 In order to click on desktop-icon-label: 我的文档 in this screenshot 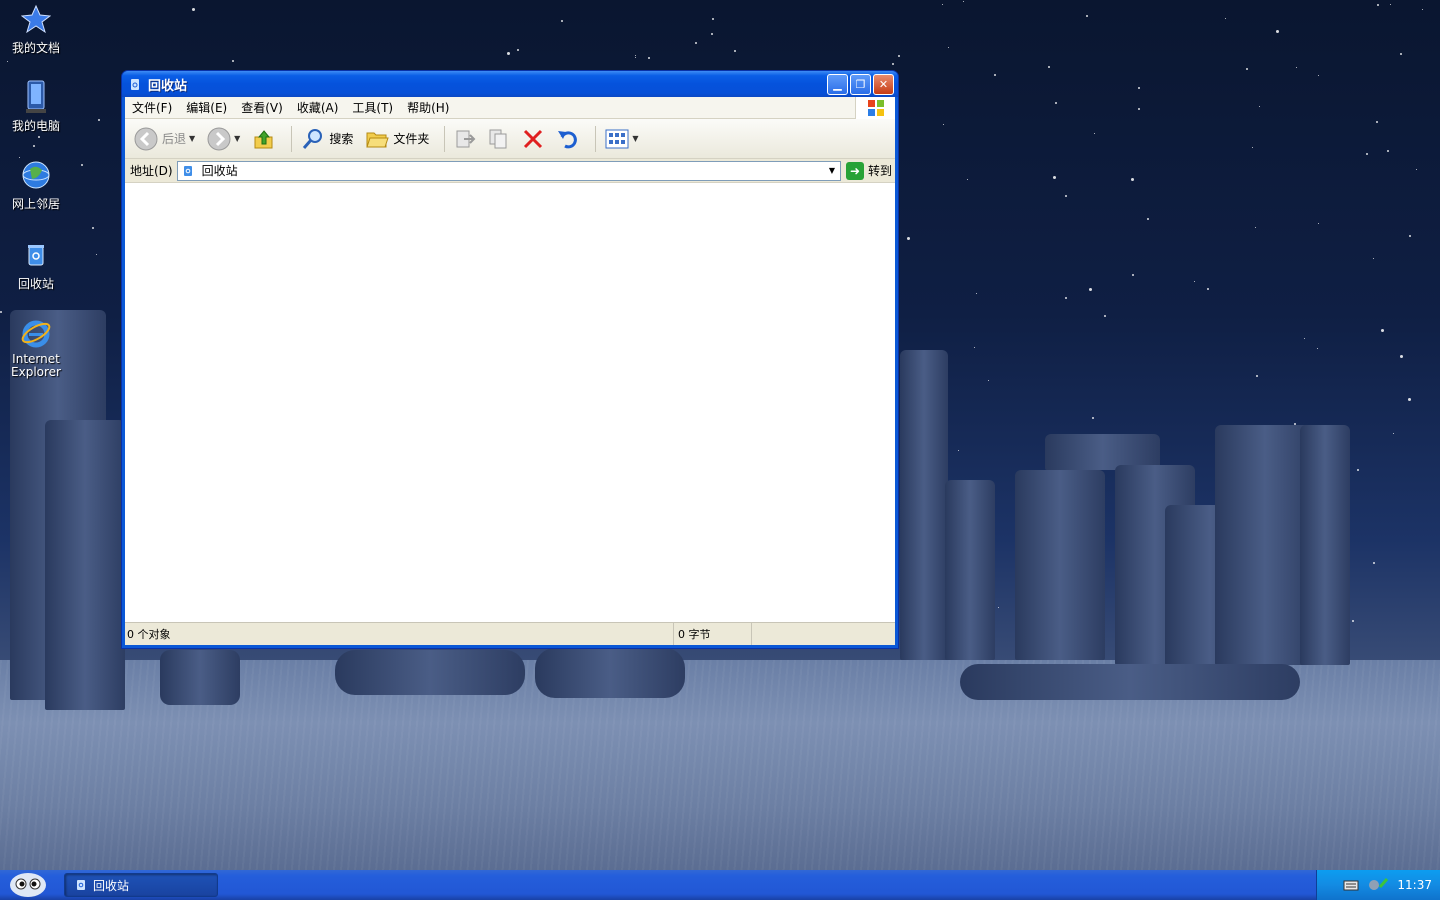, I will do `click(35, 48)`.